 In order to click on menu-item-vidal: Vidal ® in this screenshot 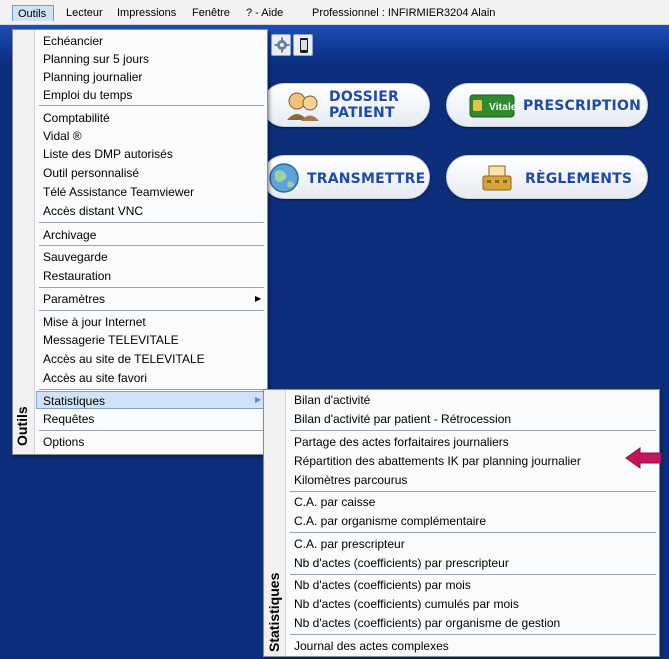, I will do `click(62, 136)`.